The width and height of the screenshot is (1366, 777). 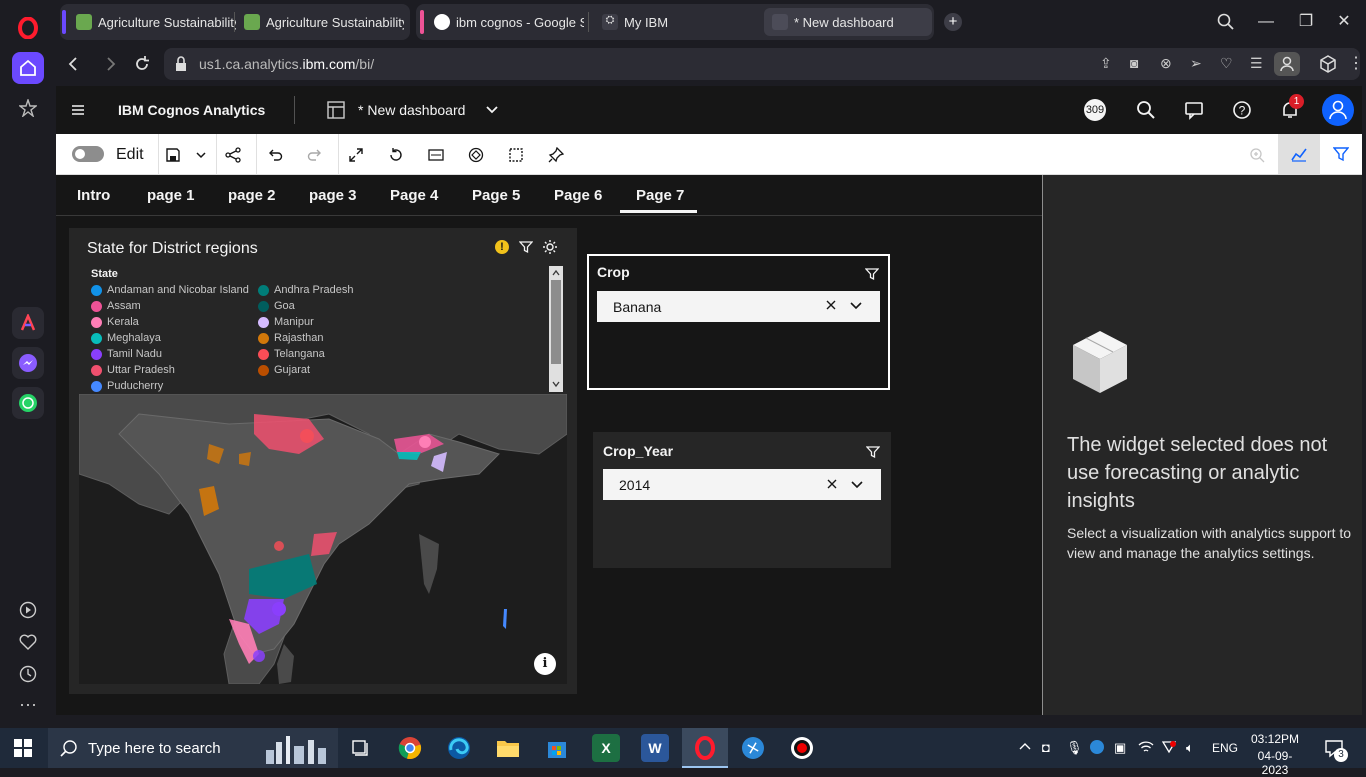 What do you see at coordinates (333, 195) in the screenshot?
I see `tab-page-3: page 3` at bounding box center [333, 195].